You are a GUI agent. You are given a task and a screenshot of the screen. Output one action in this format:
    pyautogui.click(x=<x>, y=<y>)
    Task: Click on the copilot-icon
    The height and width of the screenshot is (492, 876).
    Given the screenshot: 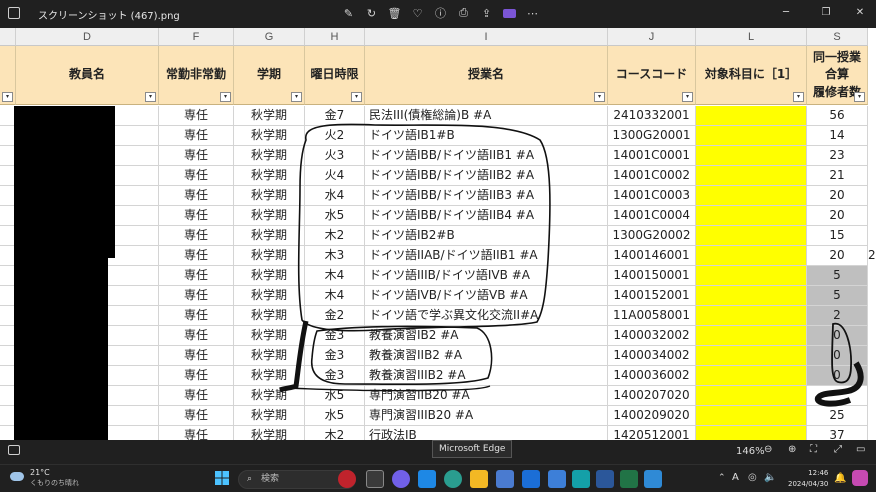 What is the action you would take?
    pyautogui.click(x=860, y=478)
    